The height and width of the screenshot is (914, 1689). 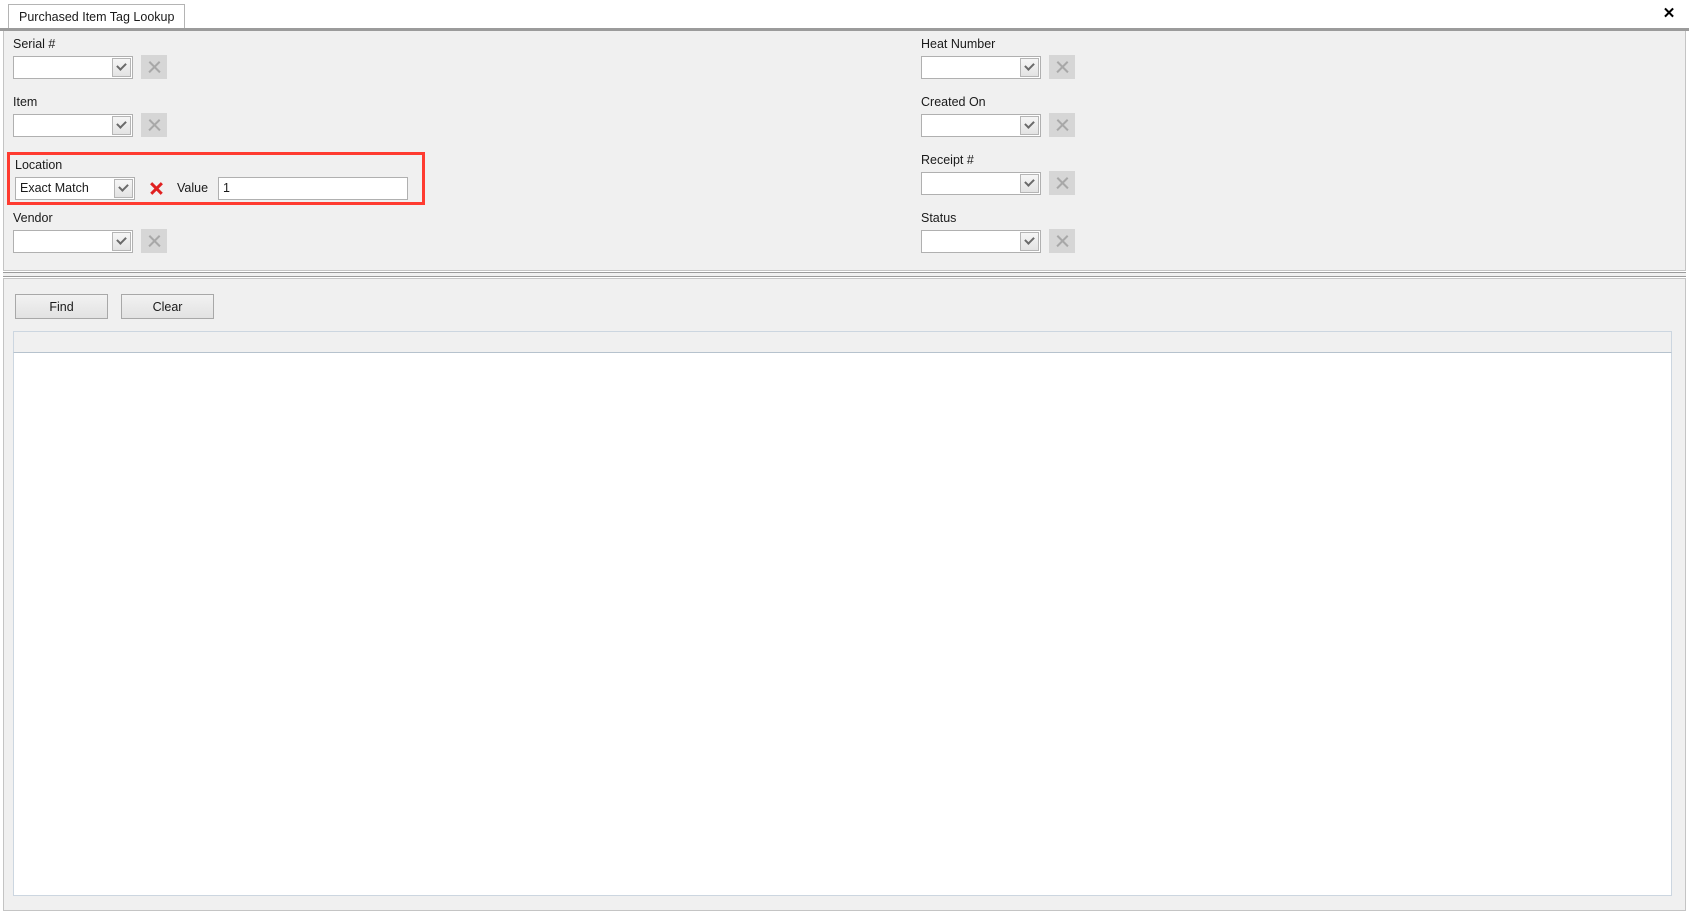 What do you see at coordinates (981, 241) in the screenshot?
I see `status-combobox` at bounding box center [981, 241].